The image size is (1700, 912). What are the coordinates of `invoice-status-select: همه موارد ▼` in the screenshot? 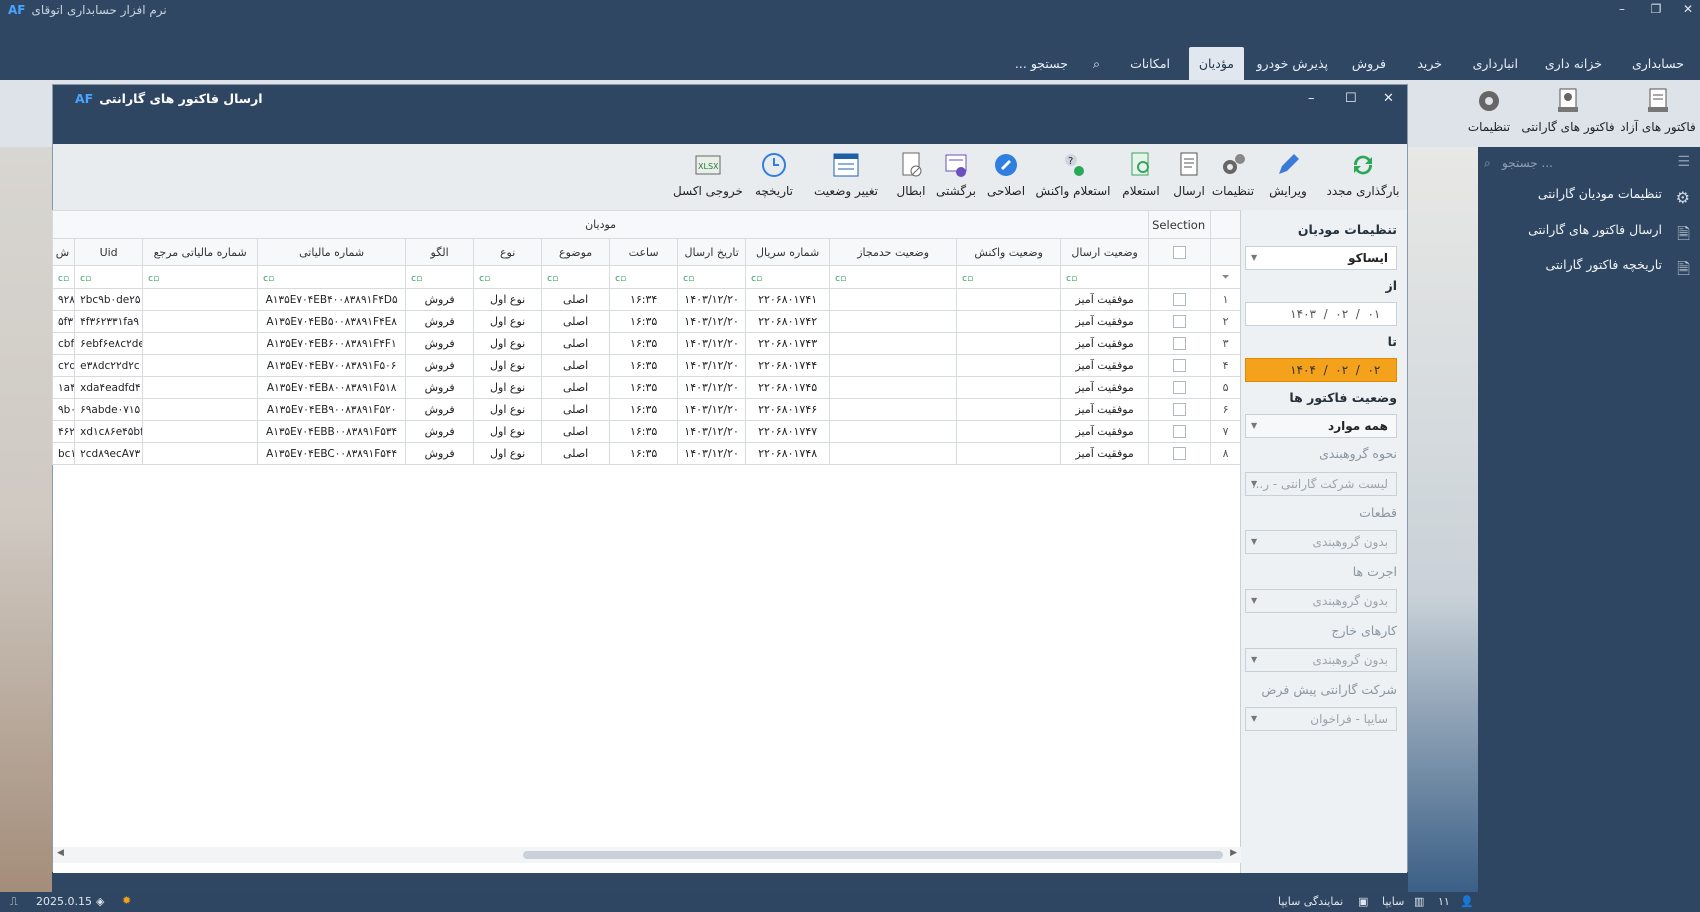 It's located at (1321, 426).